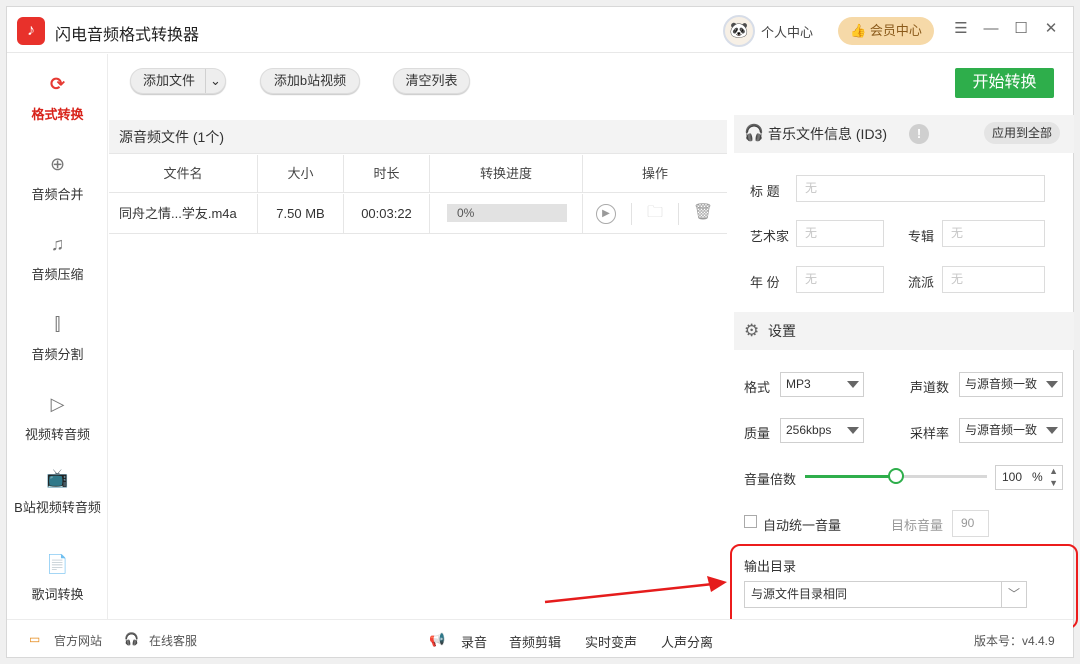  Describe the element at coordinates (57, 478) in the screenshot. I see `tv-icon: 📺` at that location.